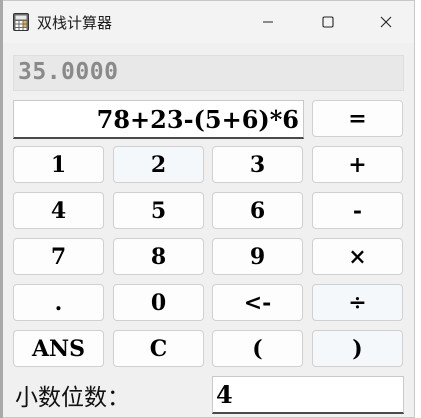 The image size is (421, 418). What do you see at coordinates (357, 164) in the screenshot?
I see `plus-button: +` at bounding box center [357, 164].